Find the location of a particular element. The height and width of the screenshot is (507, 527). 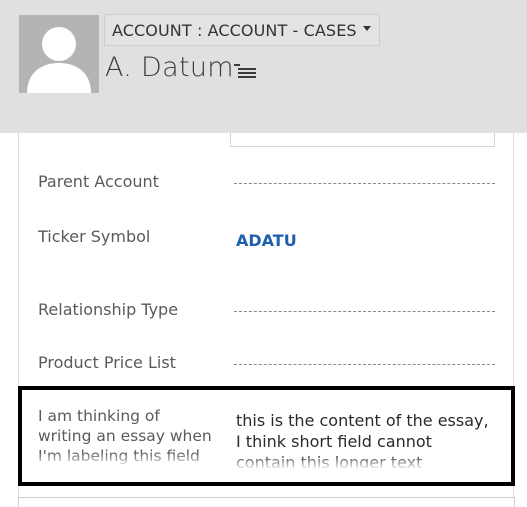

menu-lines-icon is located at coordinates (245, 71).